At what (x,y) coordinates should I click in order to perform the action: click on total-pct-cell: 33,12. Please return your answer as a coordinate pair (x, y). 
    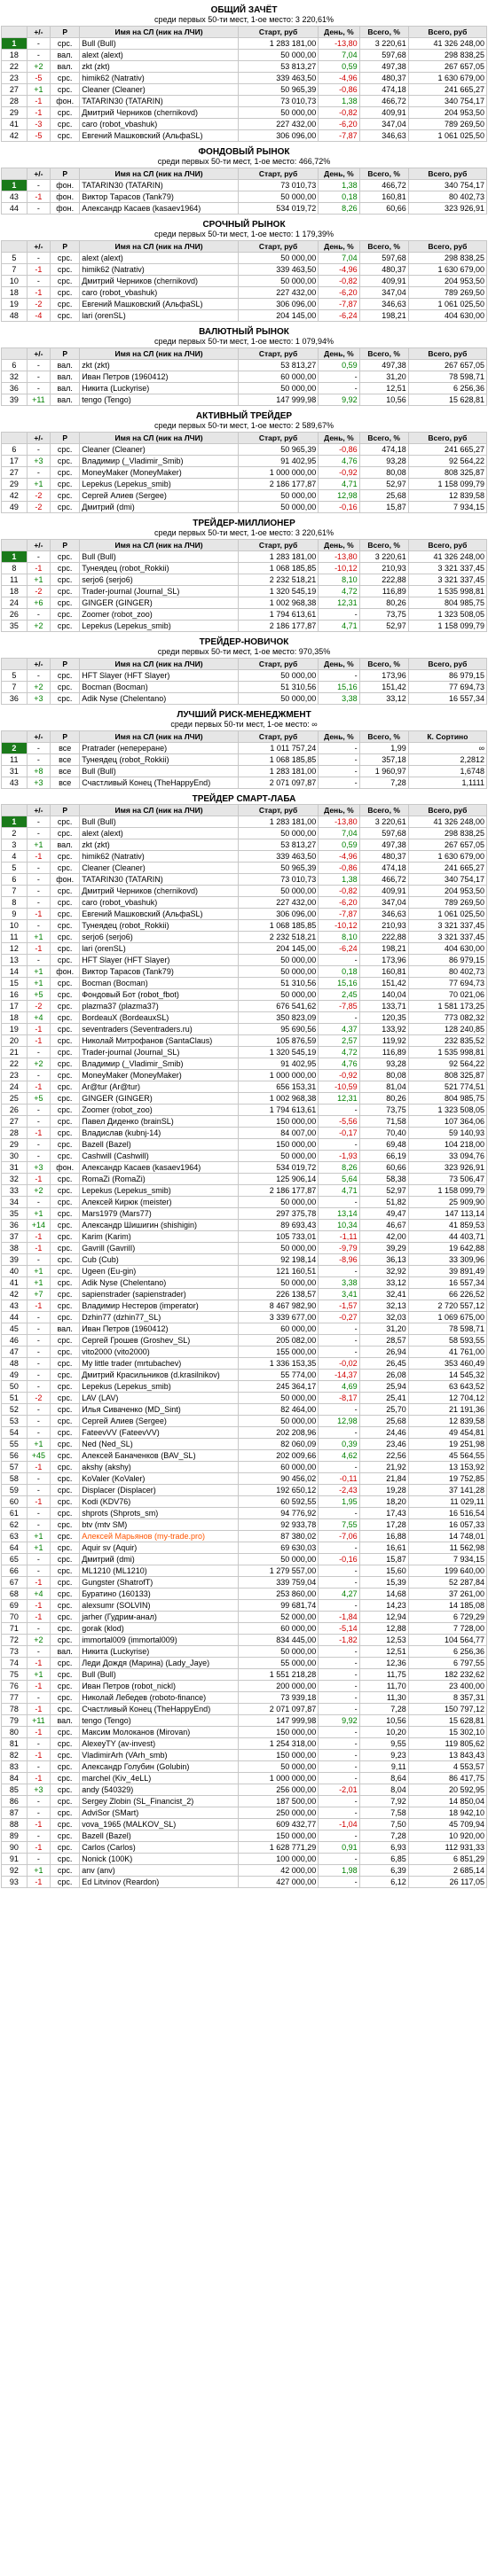
    Looking at the image, I should click on (383, 698).